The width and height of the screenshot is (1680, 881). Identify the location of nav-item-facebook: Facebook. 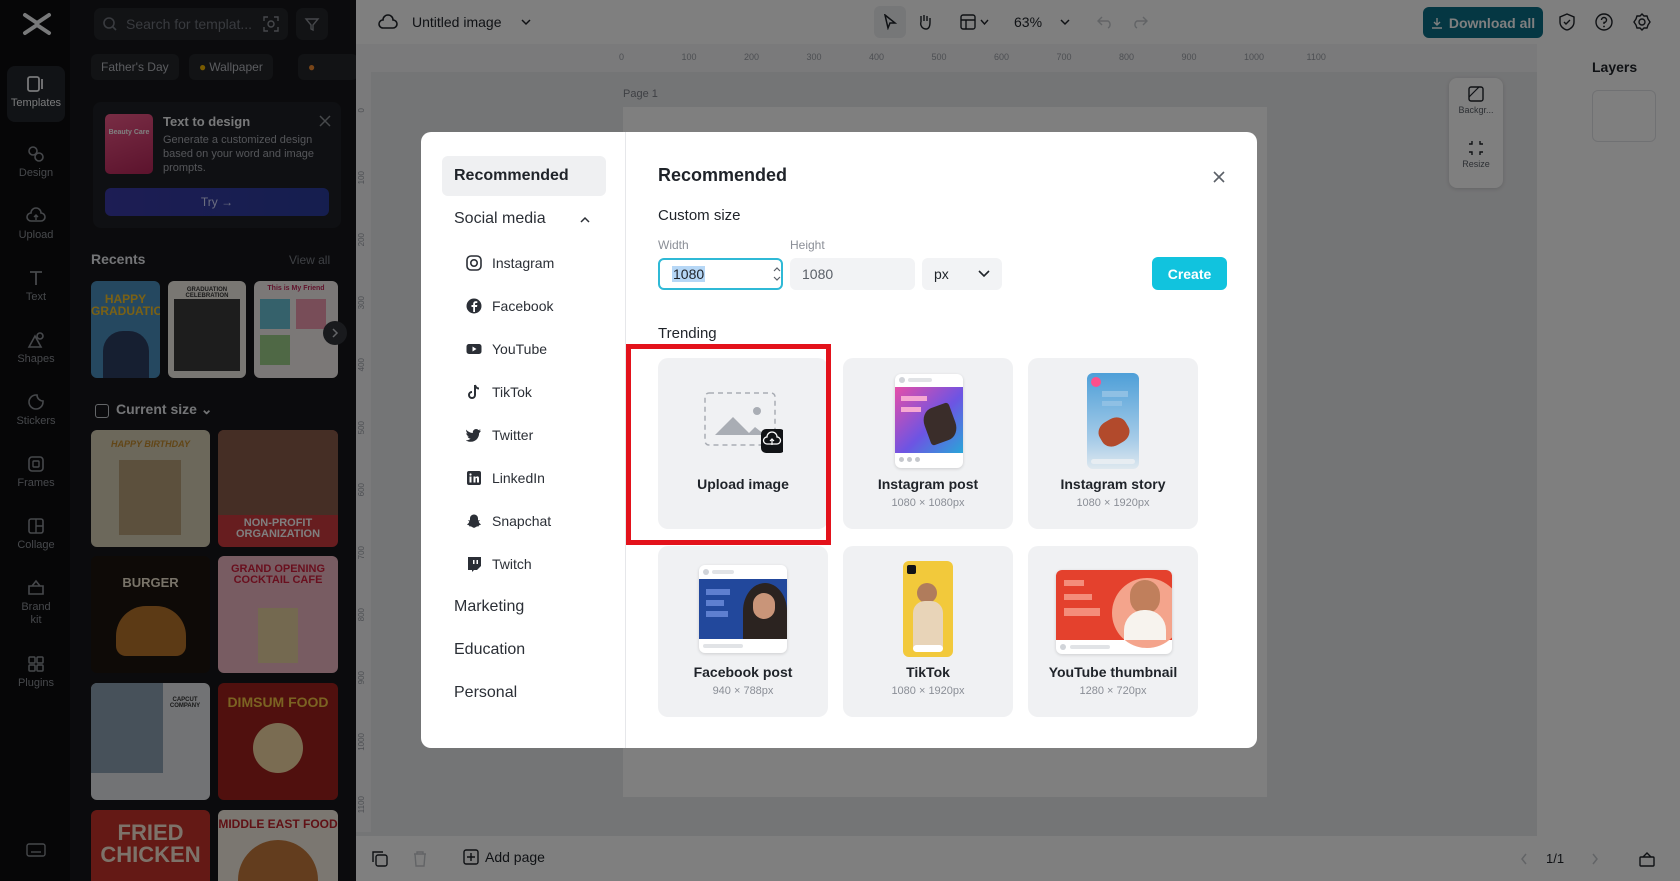
(509, 306).